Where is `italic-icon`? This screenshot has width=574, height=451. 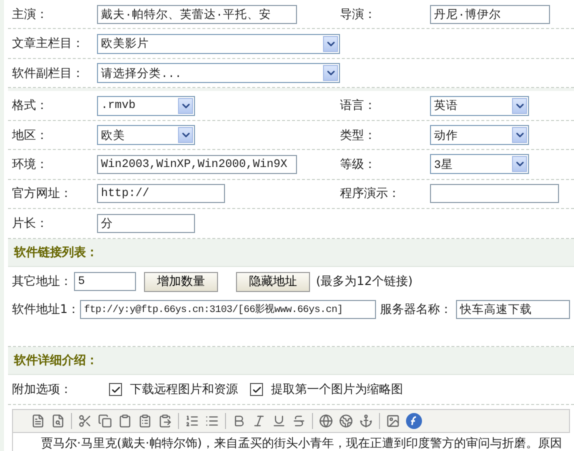
italic-icon is located at coordinates (259, 421).